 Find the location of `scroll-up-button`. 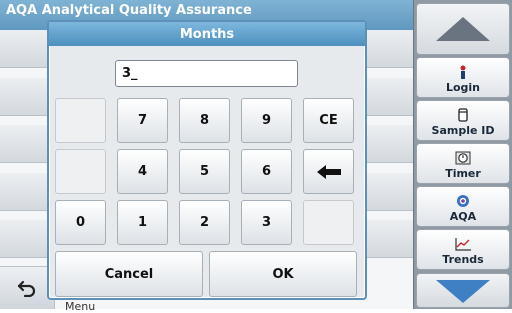

scroll-up-button is located at coordinates (463, 29).